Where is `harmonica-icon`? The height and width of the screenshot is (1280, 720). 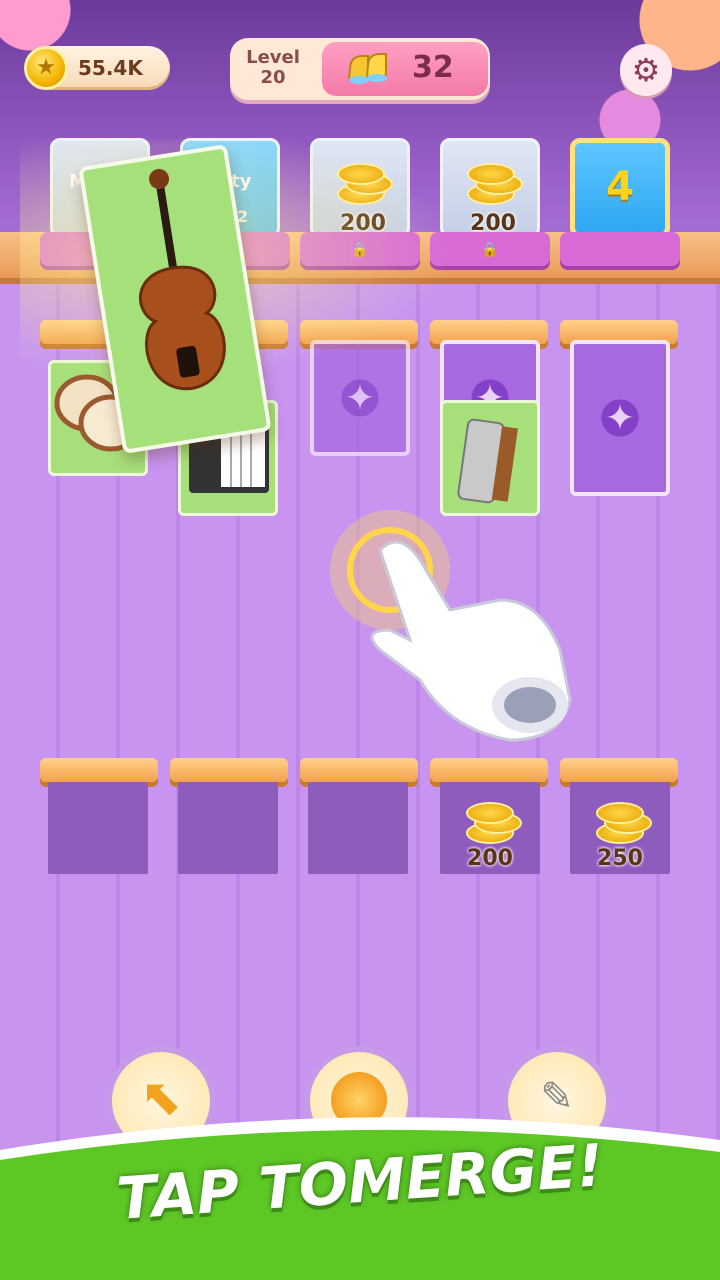
harmonica-icon is located at coordinates (487, 461).